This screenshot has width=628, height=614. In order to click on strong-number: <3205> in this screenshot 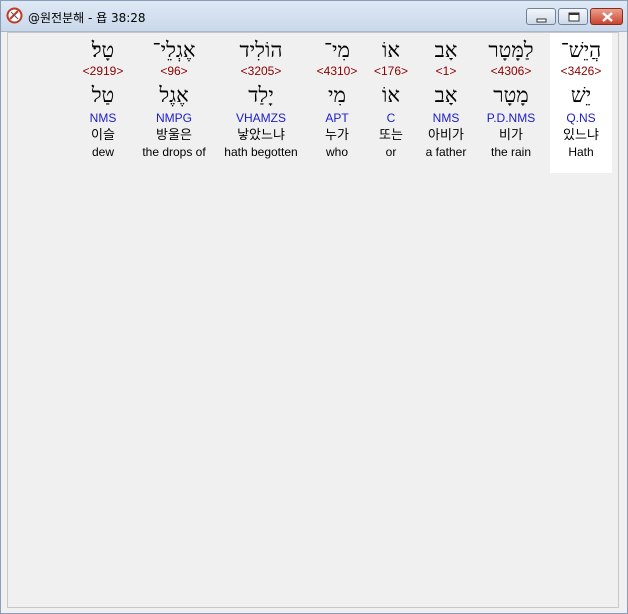, I will do `click(261, 71)`.